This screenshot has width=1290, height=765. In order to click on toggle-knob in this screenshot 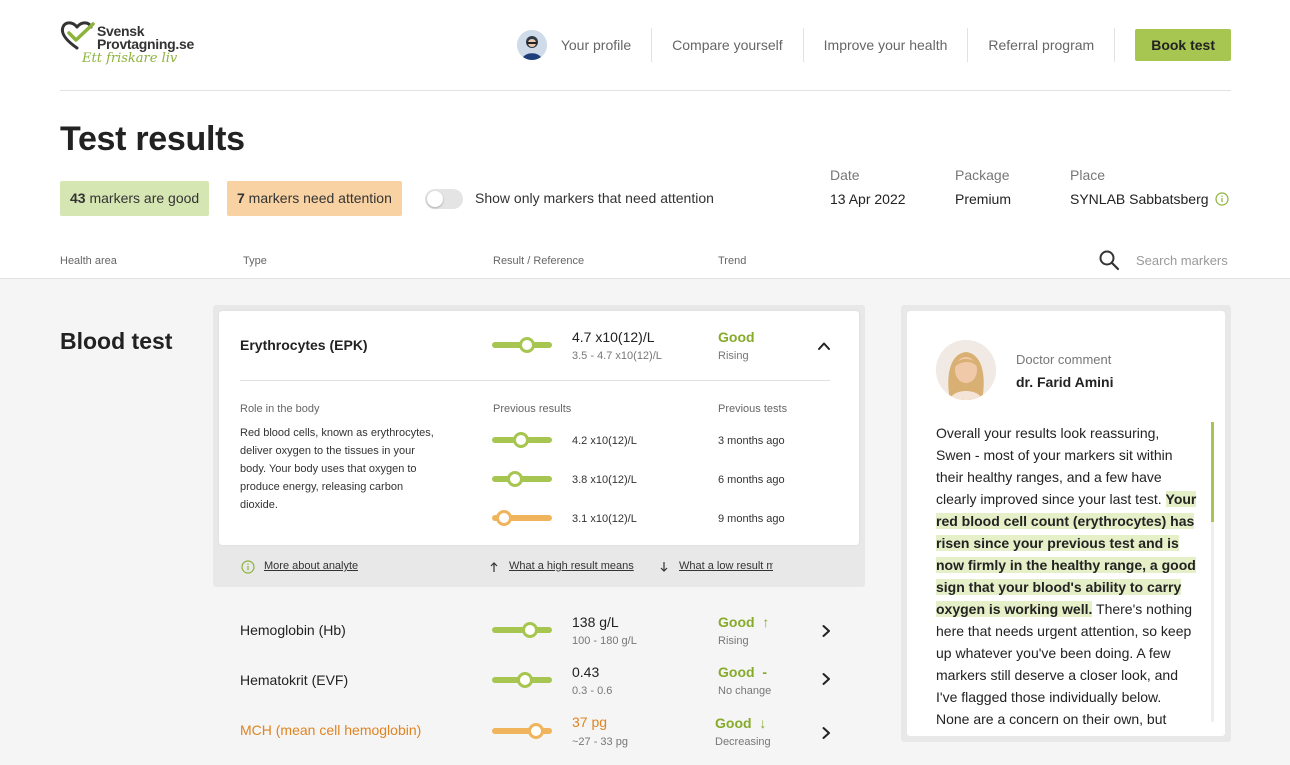, I will do `click(435, 199)`.